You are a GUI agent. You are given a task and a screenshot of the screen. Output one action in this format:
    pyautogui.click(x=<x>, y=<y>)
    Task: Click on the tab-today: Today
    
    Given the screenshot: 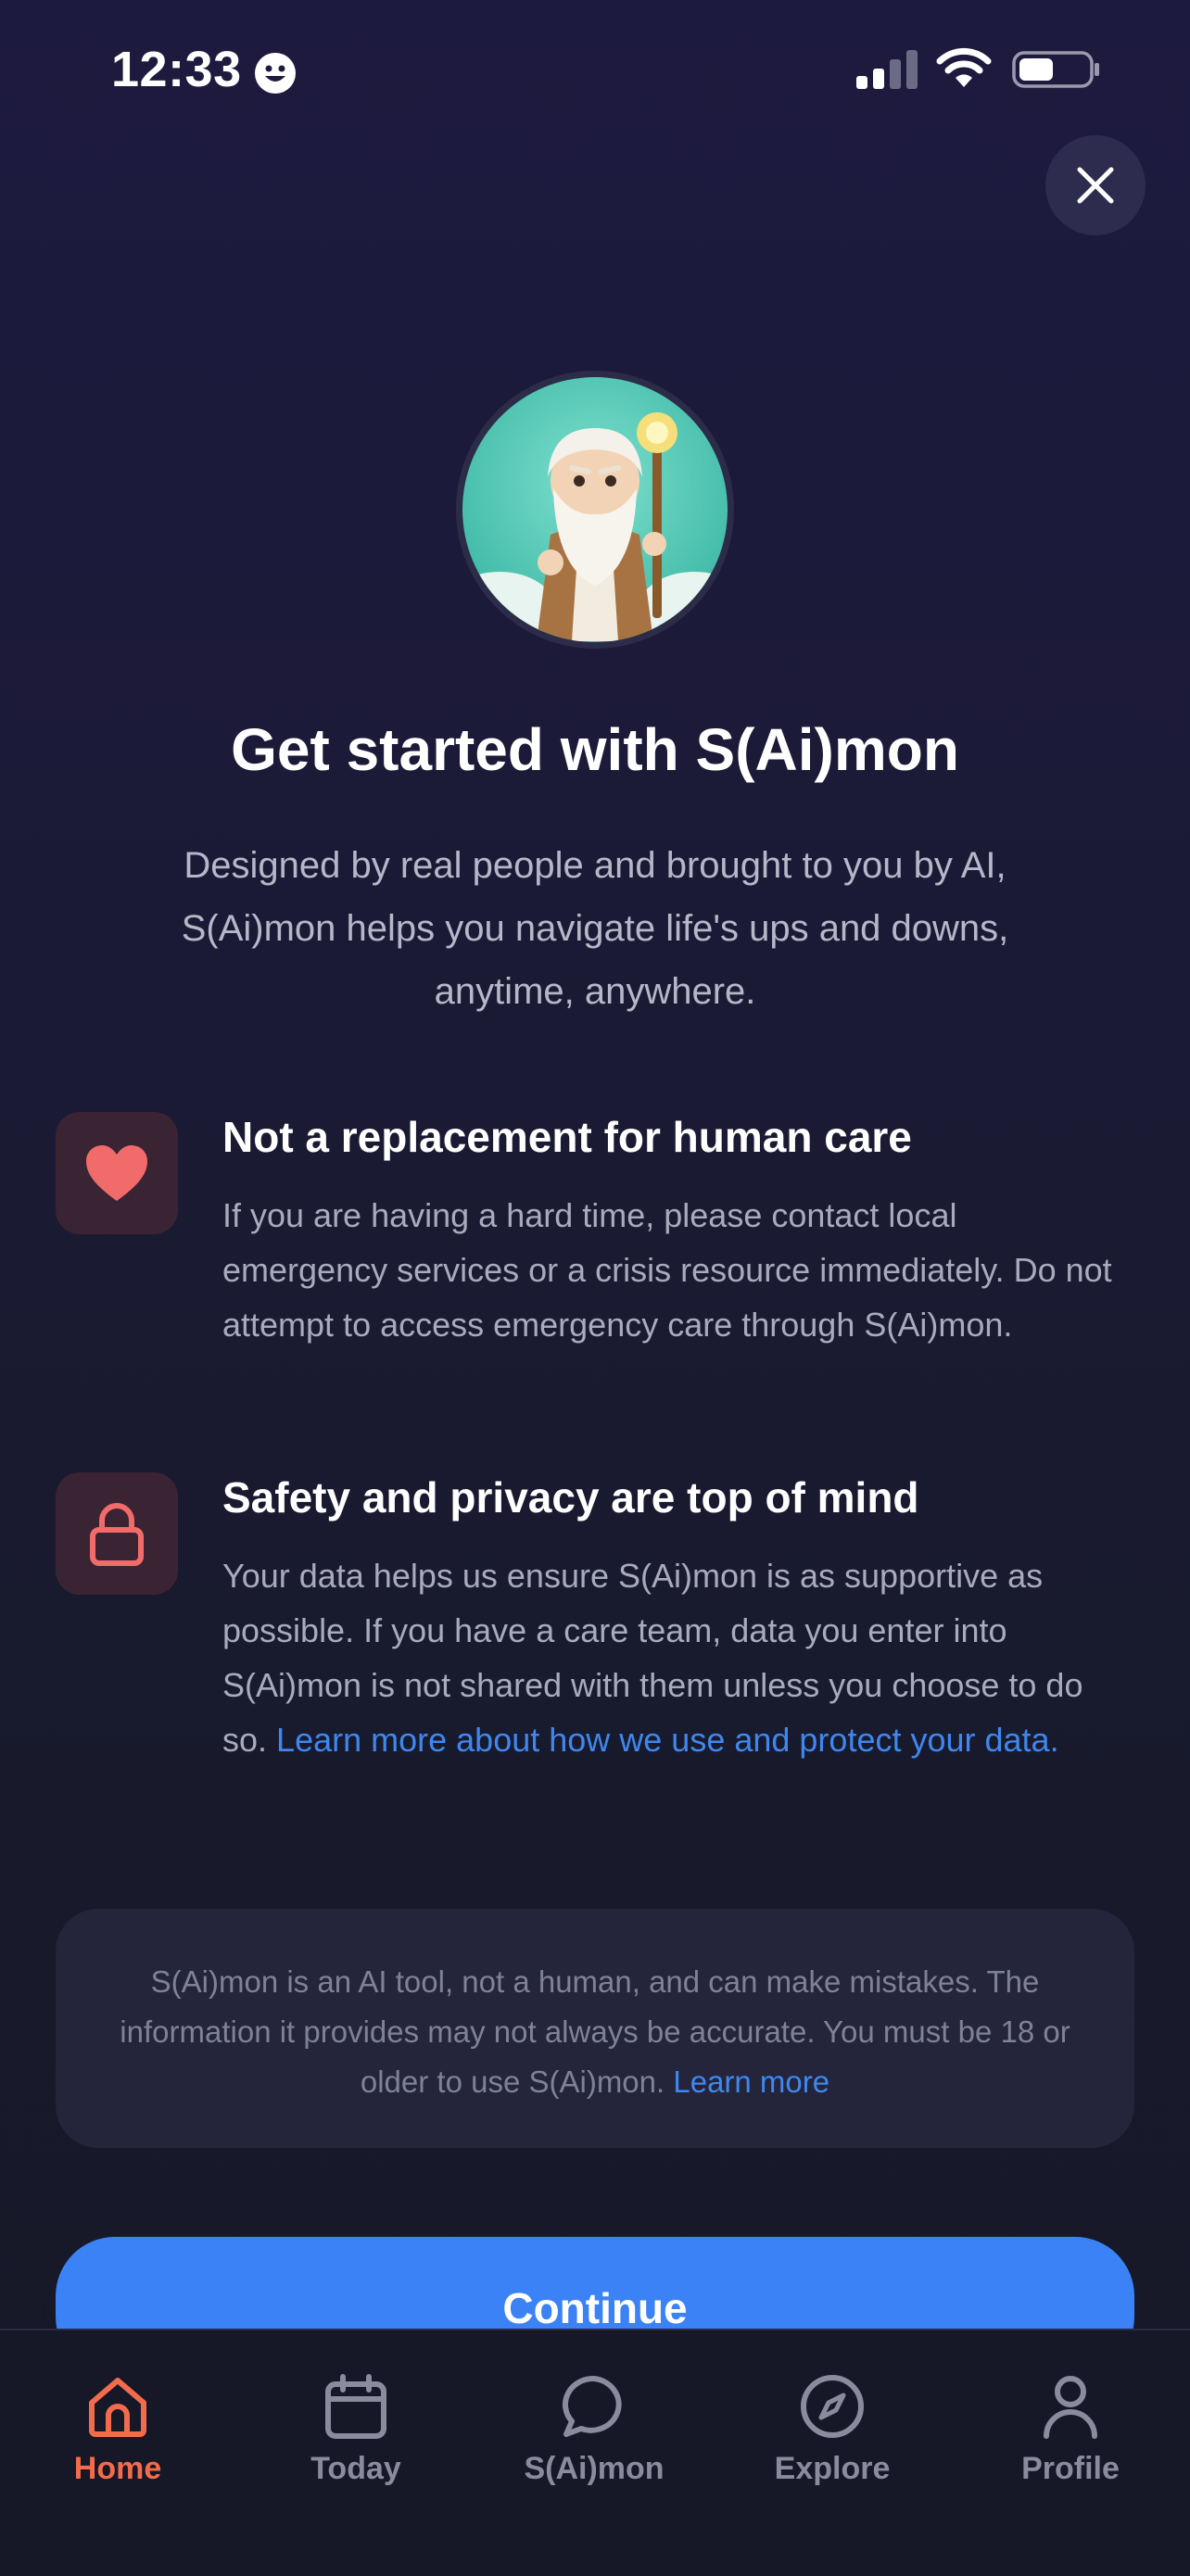 What is the action you would take?
    pyautogui.click(x=356, y=2430)
    